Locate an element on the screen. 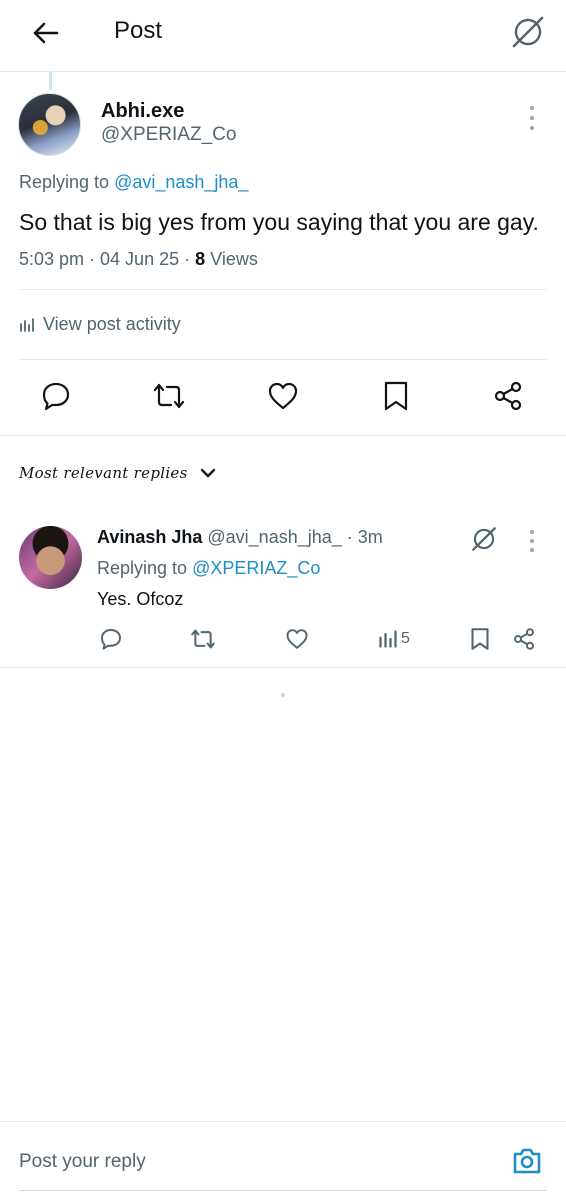  reply-compose-input: Post your reply is located at coordinates (82, 1162).